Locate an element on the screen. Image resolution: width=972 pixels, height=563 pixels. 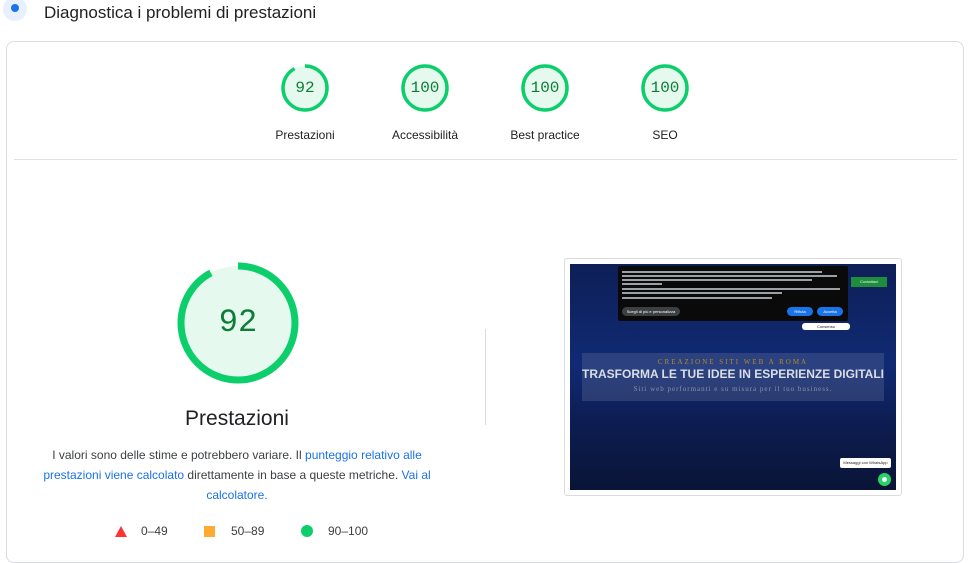
gauge-accessibilita: 100 is located at coordinates (425, 88).